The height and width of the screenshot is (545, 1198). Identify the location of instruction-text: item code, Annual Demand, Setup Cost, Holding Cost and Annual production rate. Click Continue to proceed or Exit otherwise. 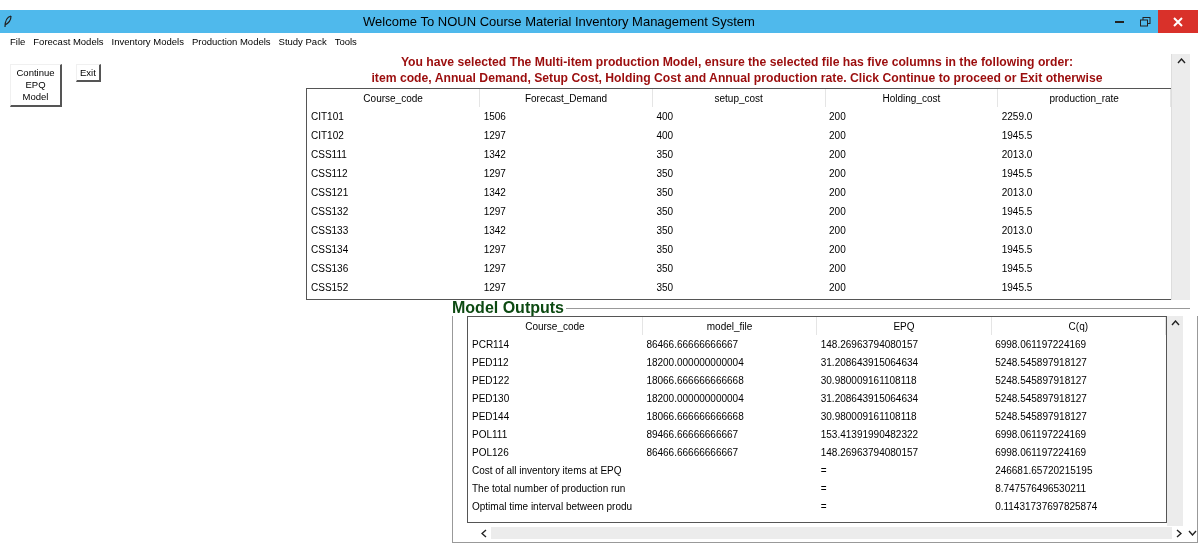
(737, 78).